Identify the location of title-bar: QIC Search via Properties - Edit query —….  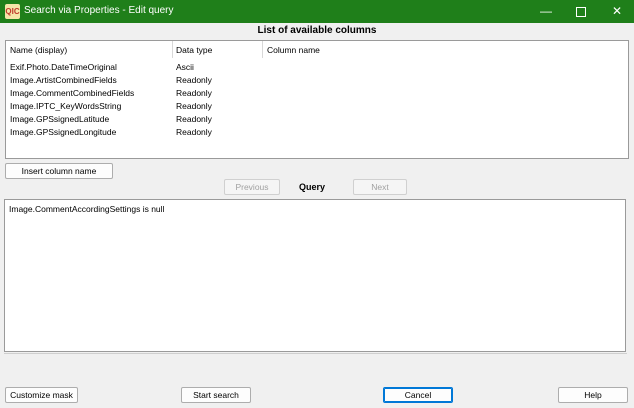
(317, 11).